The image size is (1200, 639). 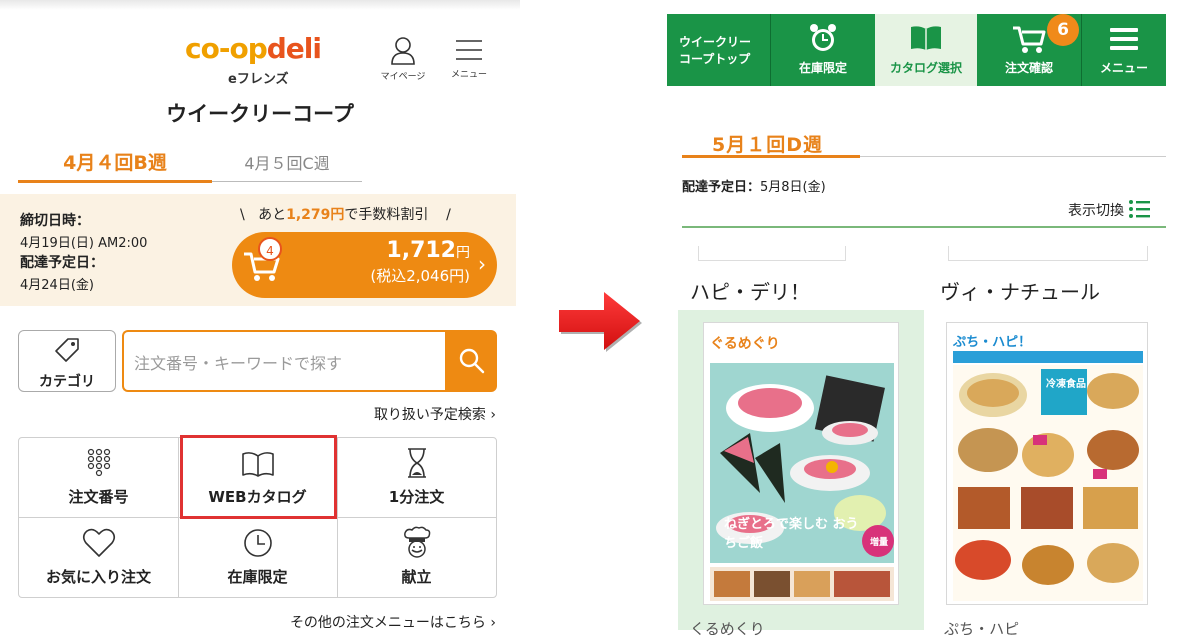 What do you see at coordinates (1029, 39) in the screenshot?
I see `cart-icon` at bounding box center [1029, 39].